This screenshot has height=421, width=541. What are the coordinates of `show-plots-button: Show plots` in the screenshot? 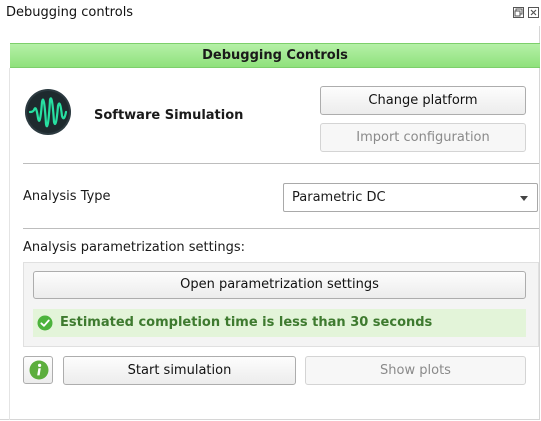 It's located at (415, 370).